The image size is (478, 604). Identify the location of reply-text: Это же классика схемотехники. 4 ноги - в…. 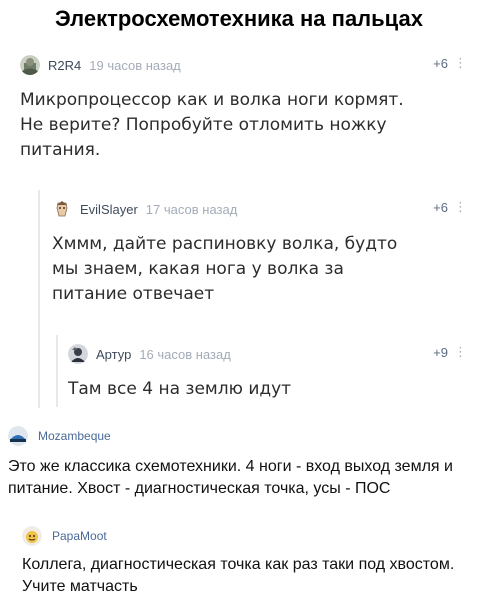
(230, 477).